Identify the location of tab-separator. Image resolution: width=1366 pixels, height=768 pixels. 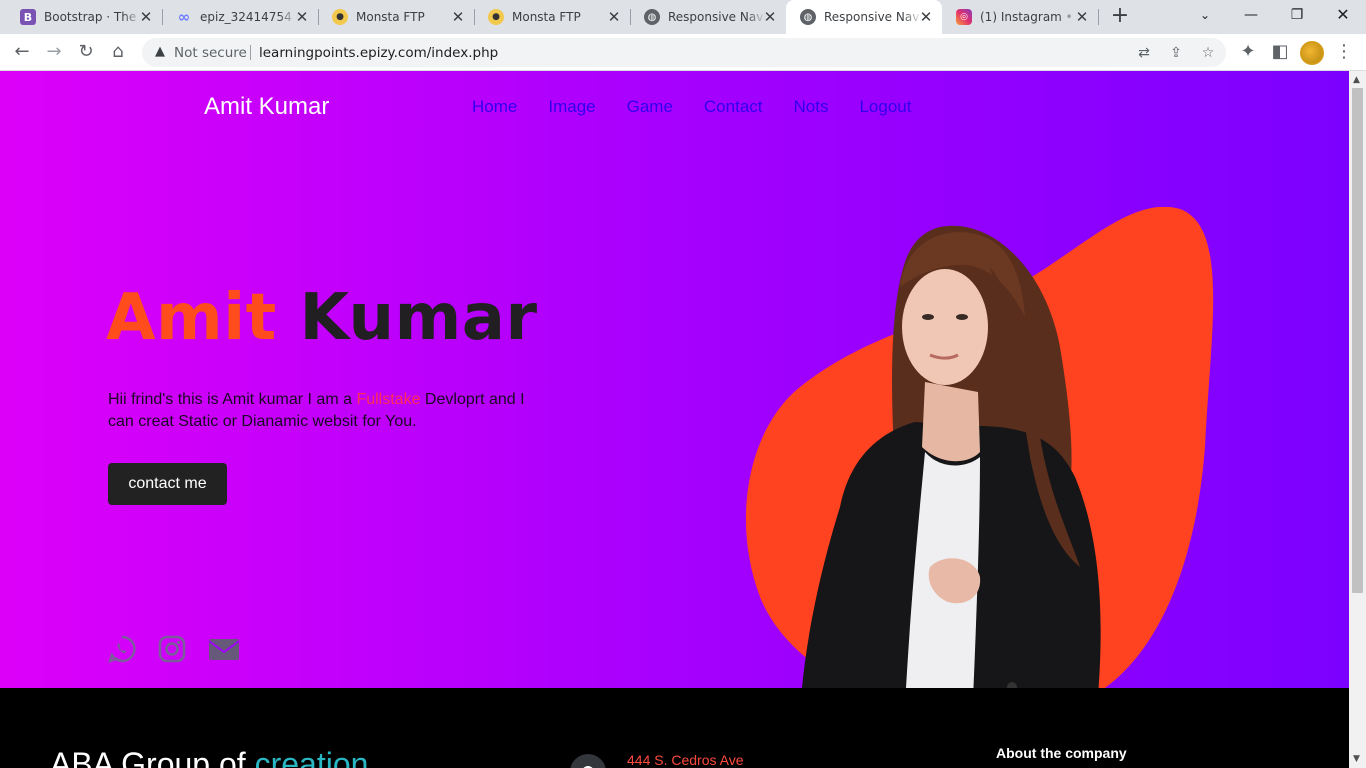
(1098, 17).